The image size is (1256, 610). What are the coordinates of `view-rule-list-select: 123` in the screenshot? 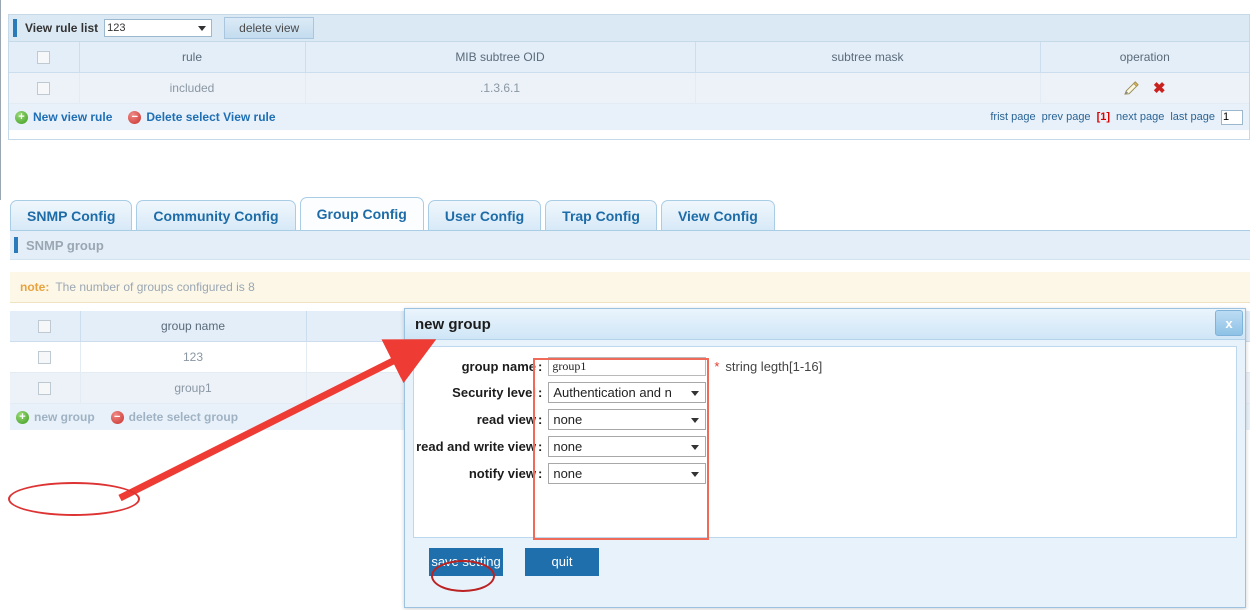 It's located at (158, 28).